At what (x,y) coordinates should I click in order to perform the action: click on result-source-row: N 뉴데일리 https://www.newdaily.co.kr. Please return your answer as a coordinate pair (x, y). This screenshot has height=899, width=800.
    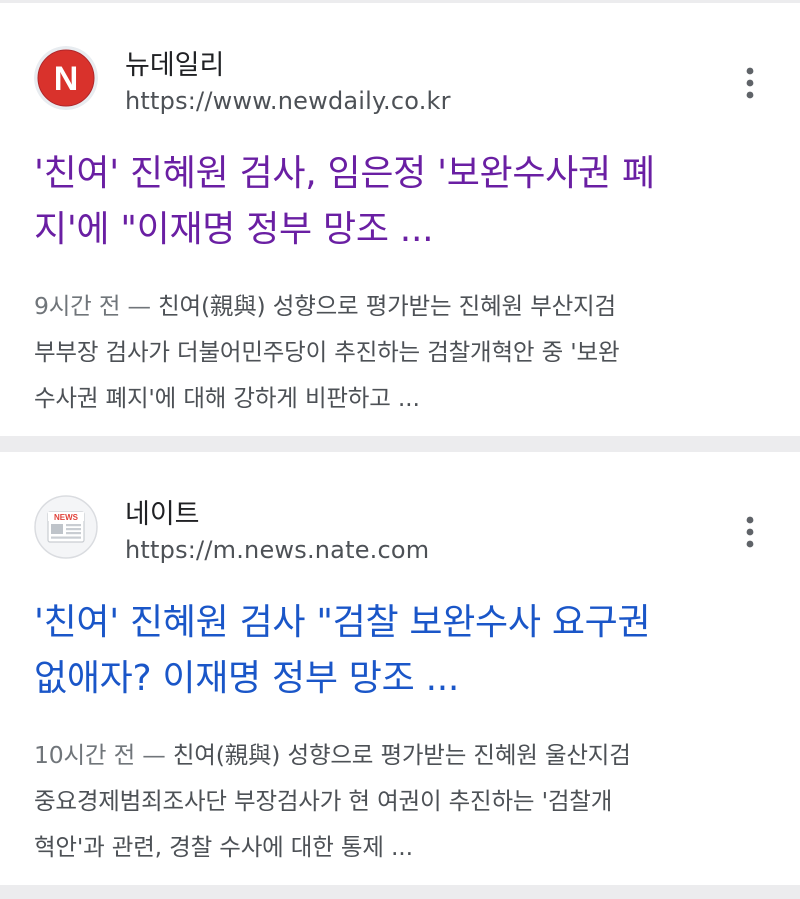
    Looking at the image, I should click on (400, 65).